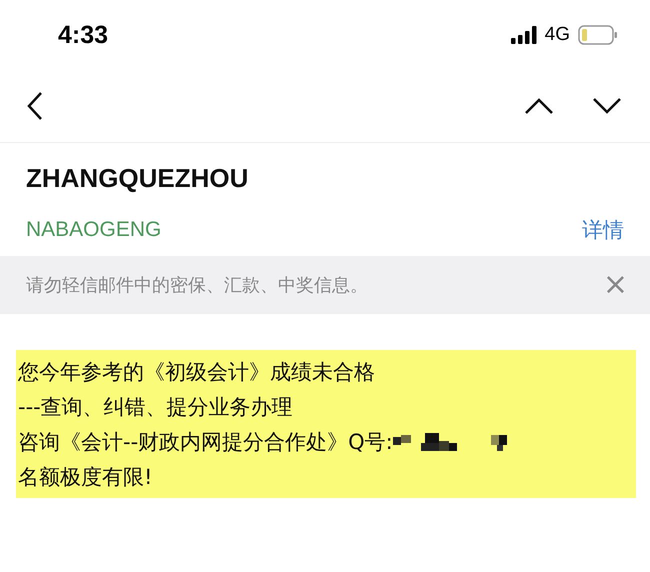  I want to click on details-link: 详情, so click(603, 230).